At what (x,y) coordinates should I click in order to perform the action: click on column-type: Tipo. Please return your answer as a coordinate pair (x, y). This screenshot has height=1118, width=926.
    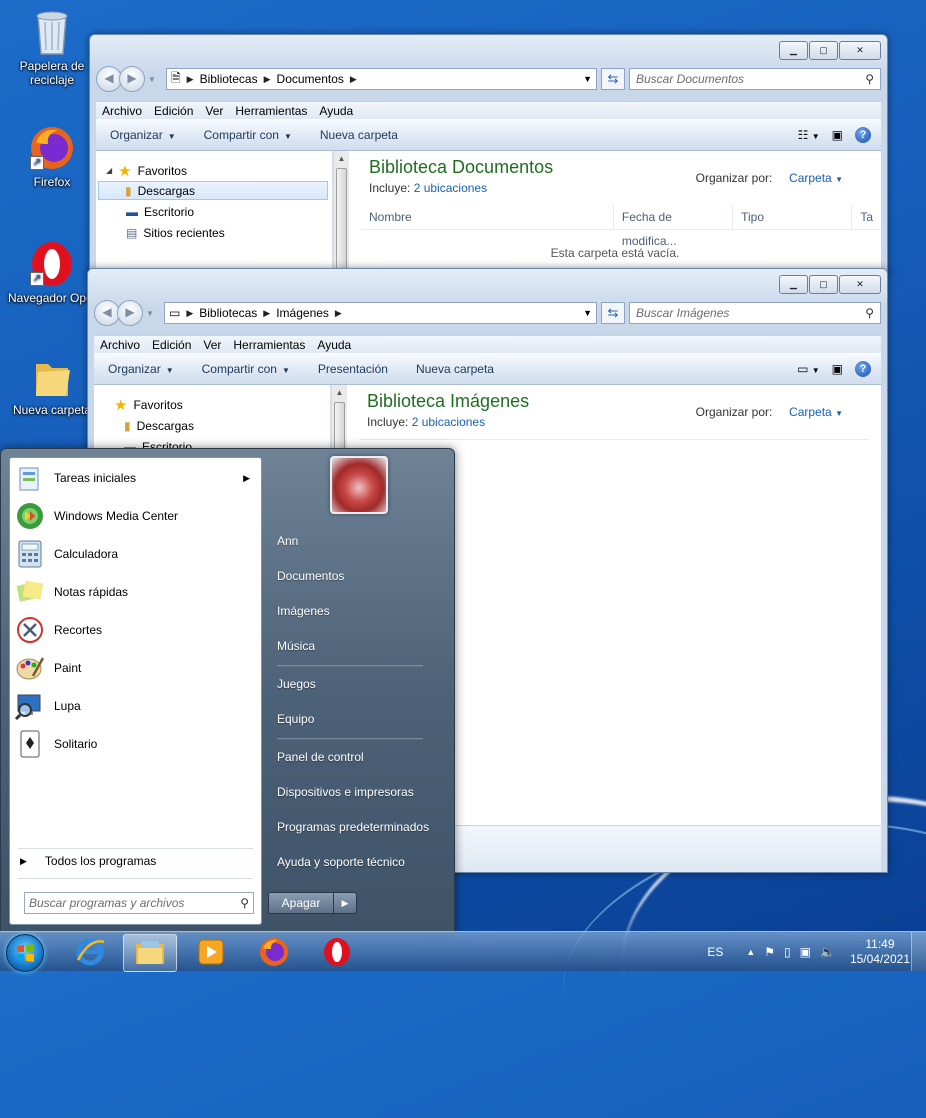
    Looking at the image, I should click on (793, 217).